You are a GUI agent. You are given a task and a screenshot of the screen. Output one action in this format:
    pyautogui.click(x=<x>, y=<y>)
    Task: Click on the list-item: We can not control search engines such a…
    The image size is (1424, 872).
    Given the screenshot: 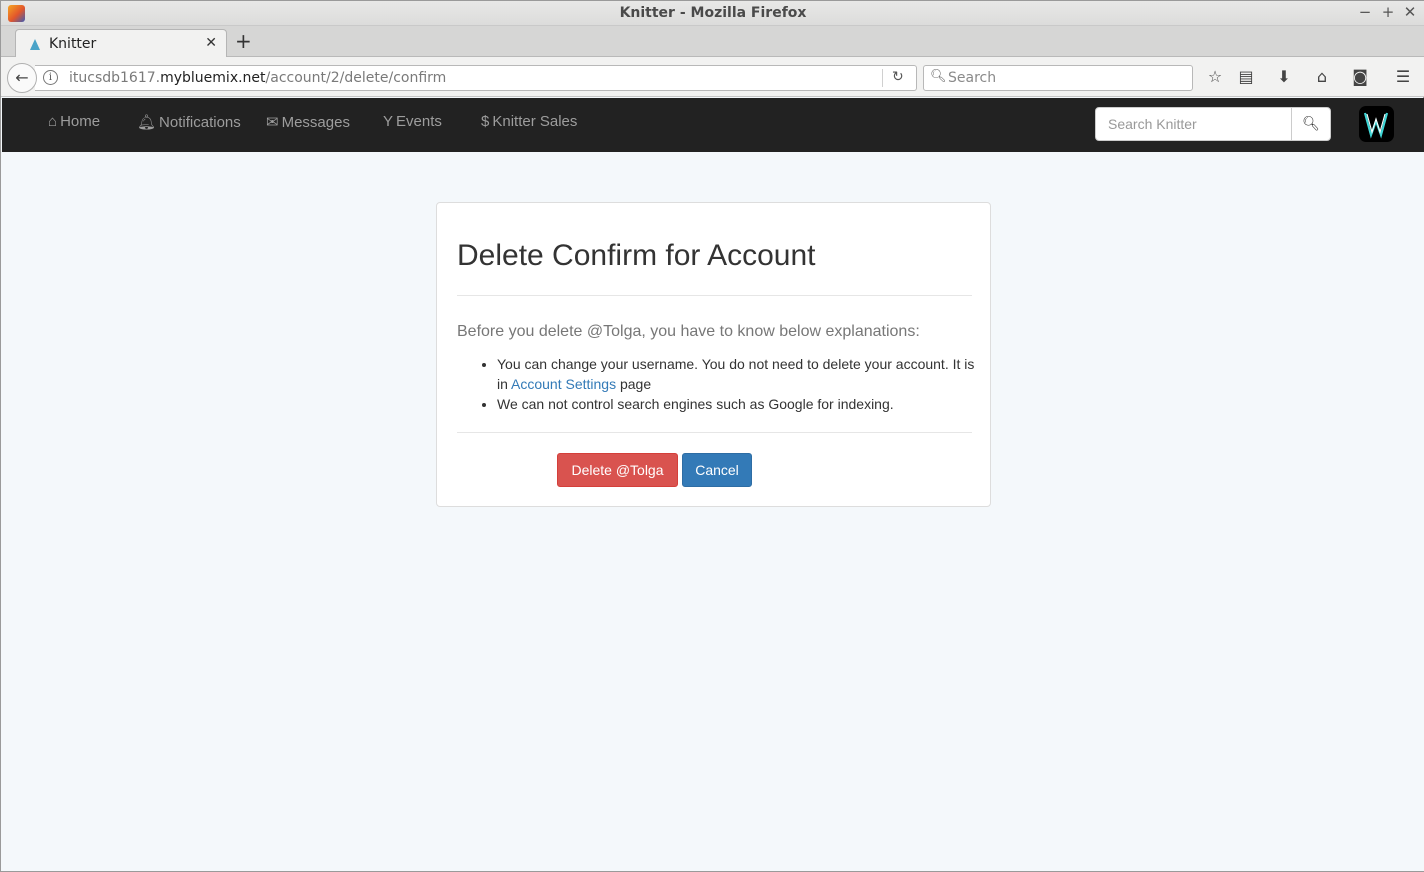 What is the action you would take?
    pyautogui.click(x=737, y=404)
    